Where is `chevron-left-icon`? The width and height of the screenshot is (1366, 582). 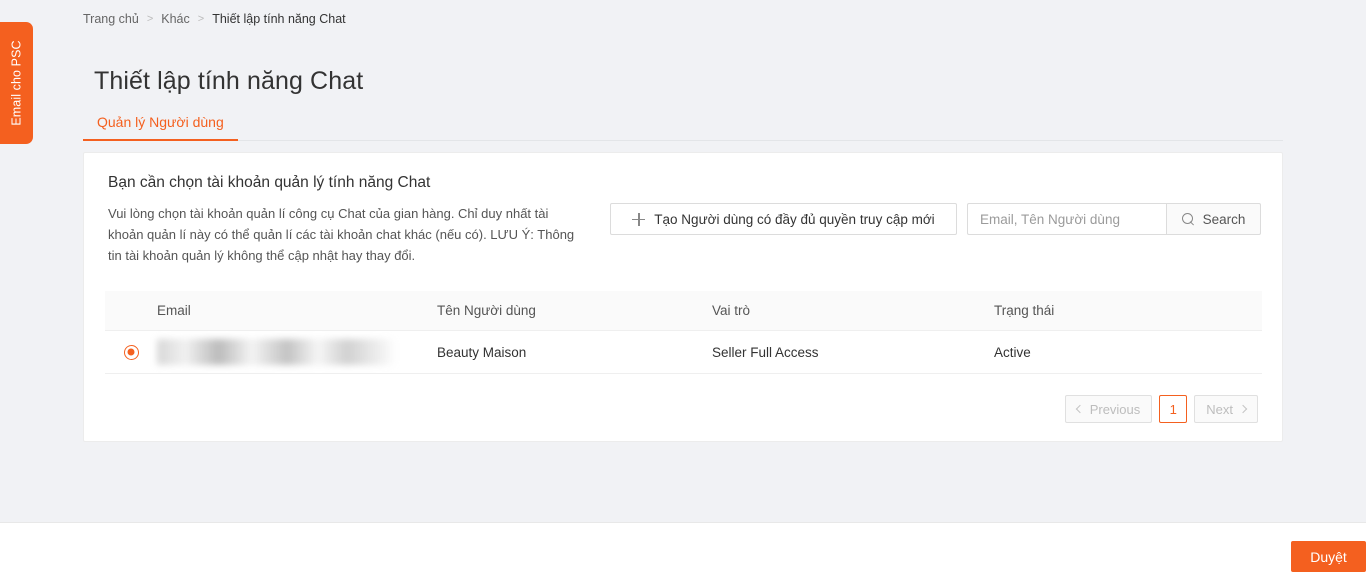 chevron-left-icon is located at coordinates (1079, 409).